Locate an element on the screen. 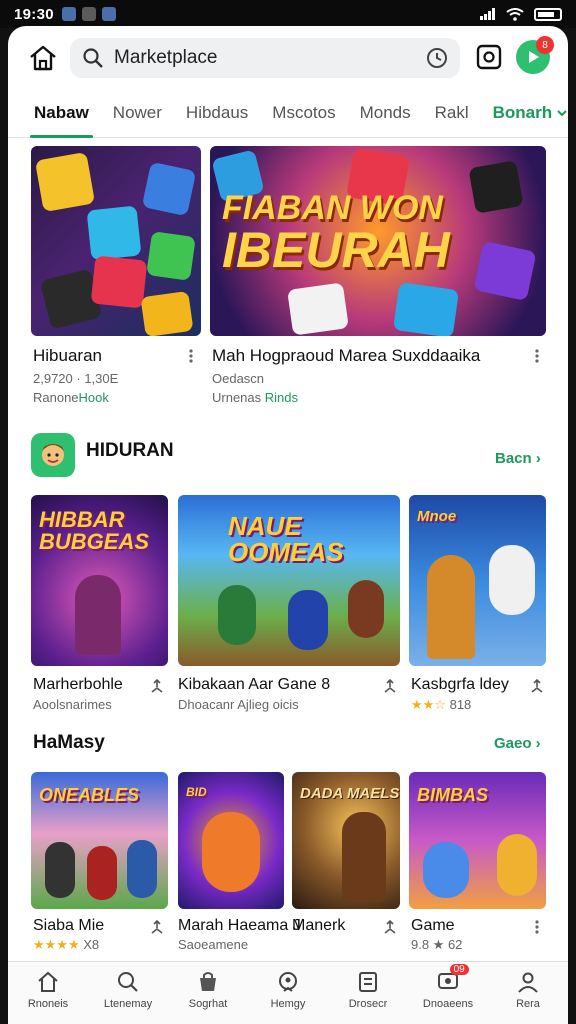 This screenshot has width=576, height=1024. see-all-label: Bacn is located at coordinates (513, 458).